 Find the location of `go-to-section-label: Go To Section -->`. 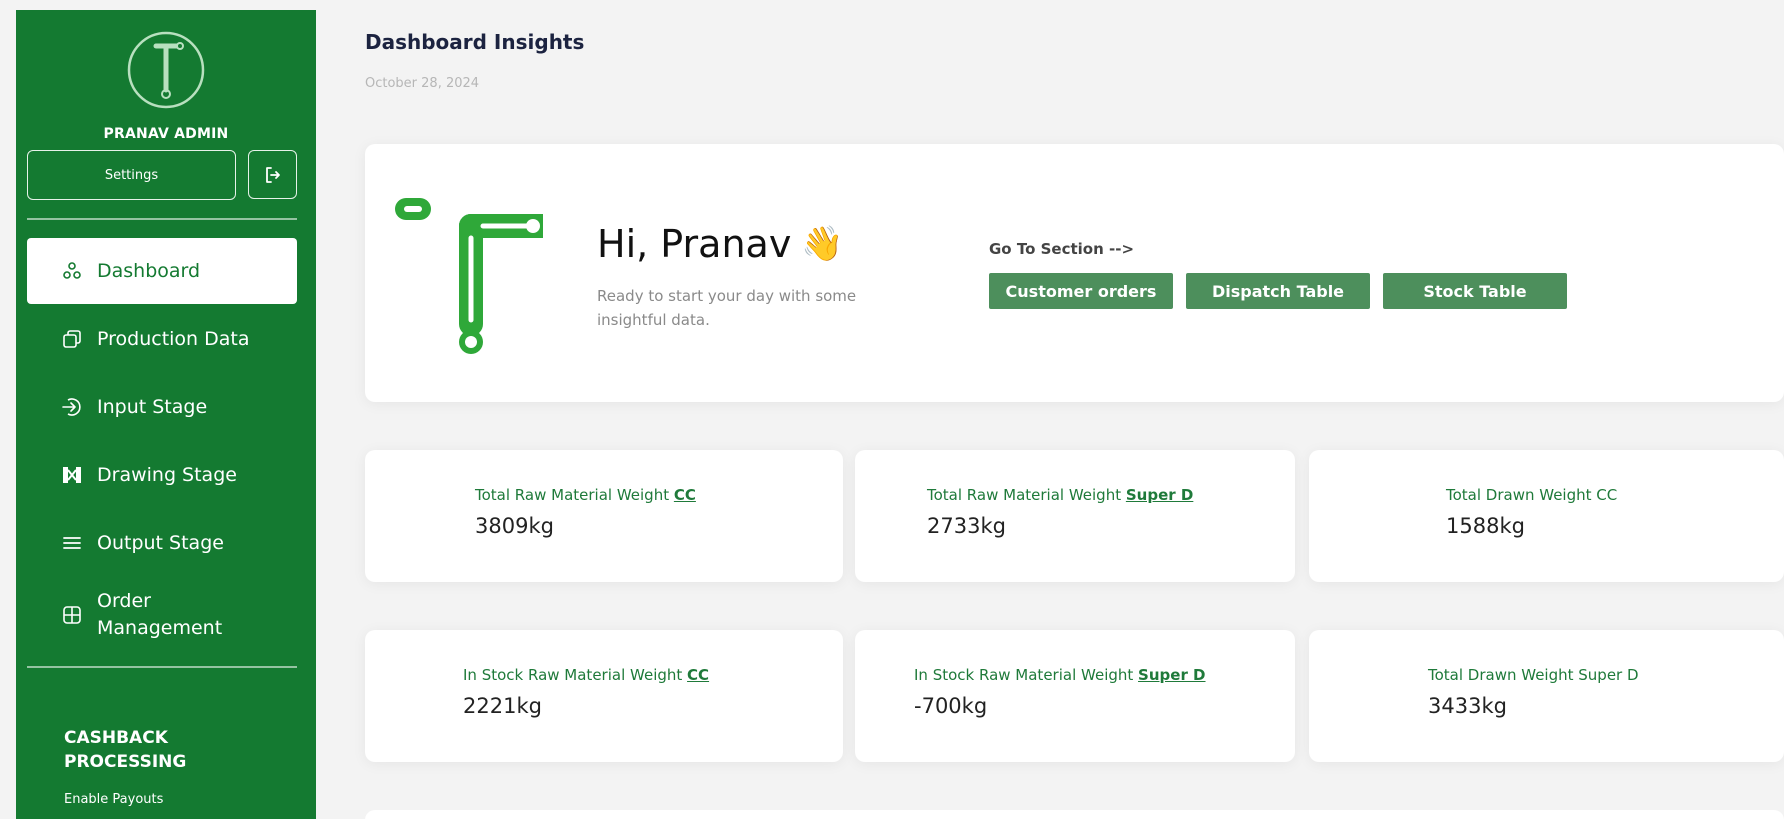

go-to-section-label: Go To Section --> is located at coordinates (1062, 249).